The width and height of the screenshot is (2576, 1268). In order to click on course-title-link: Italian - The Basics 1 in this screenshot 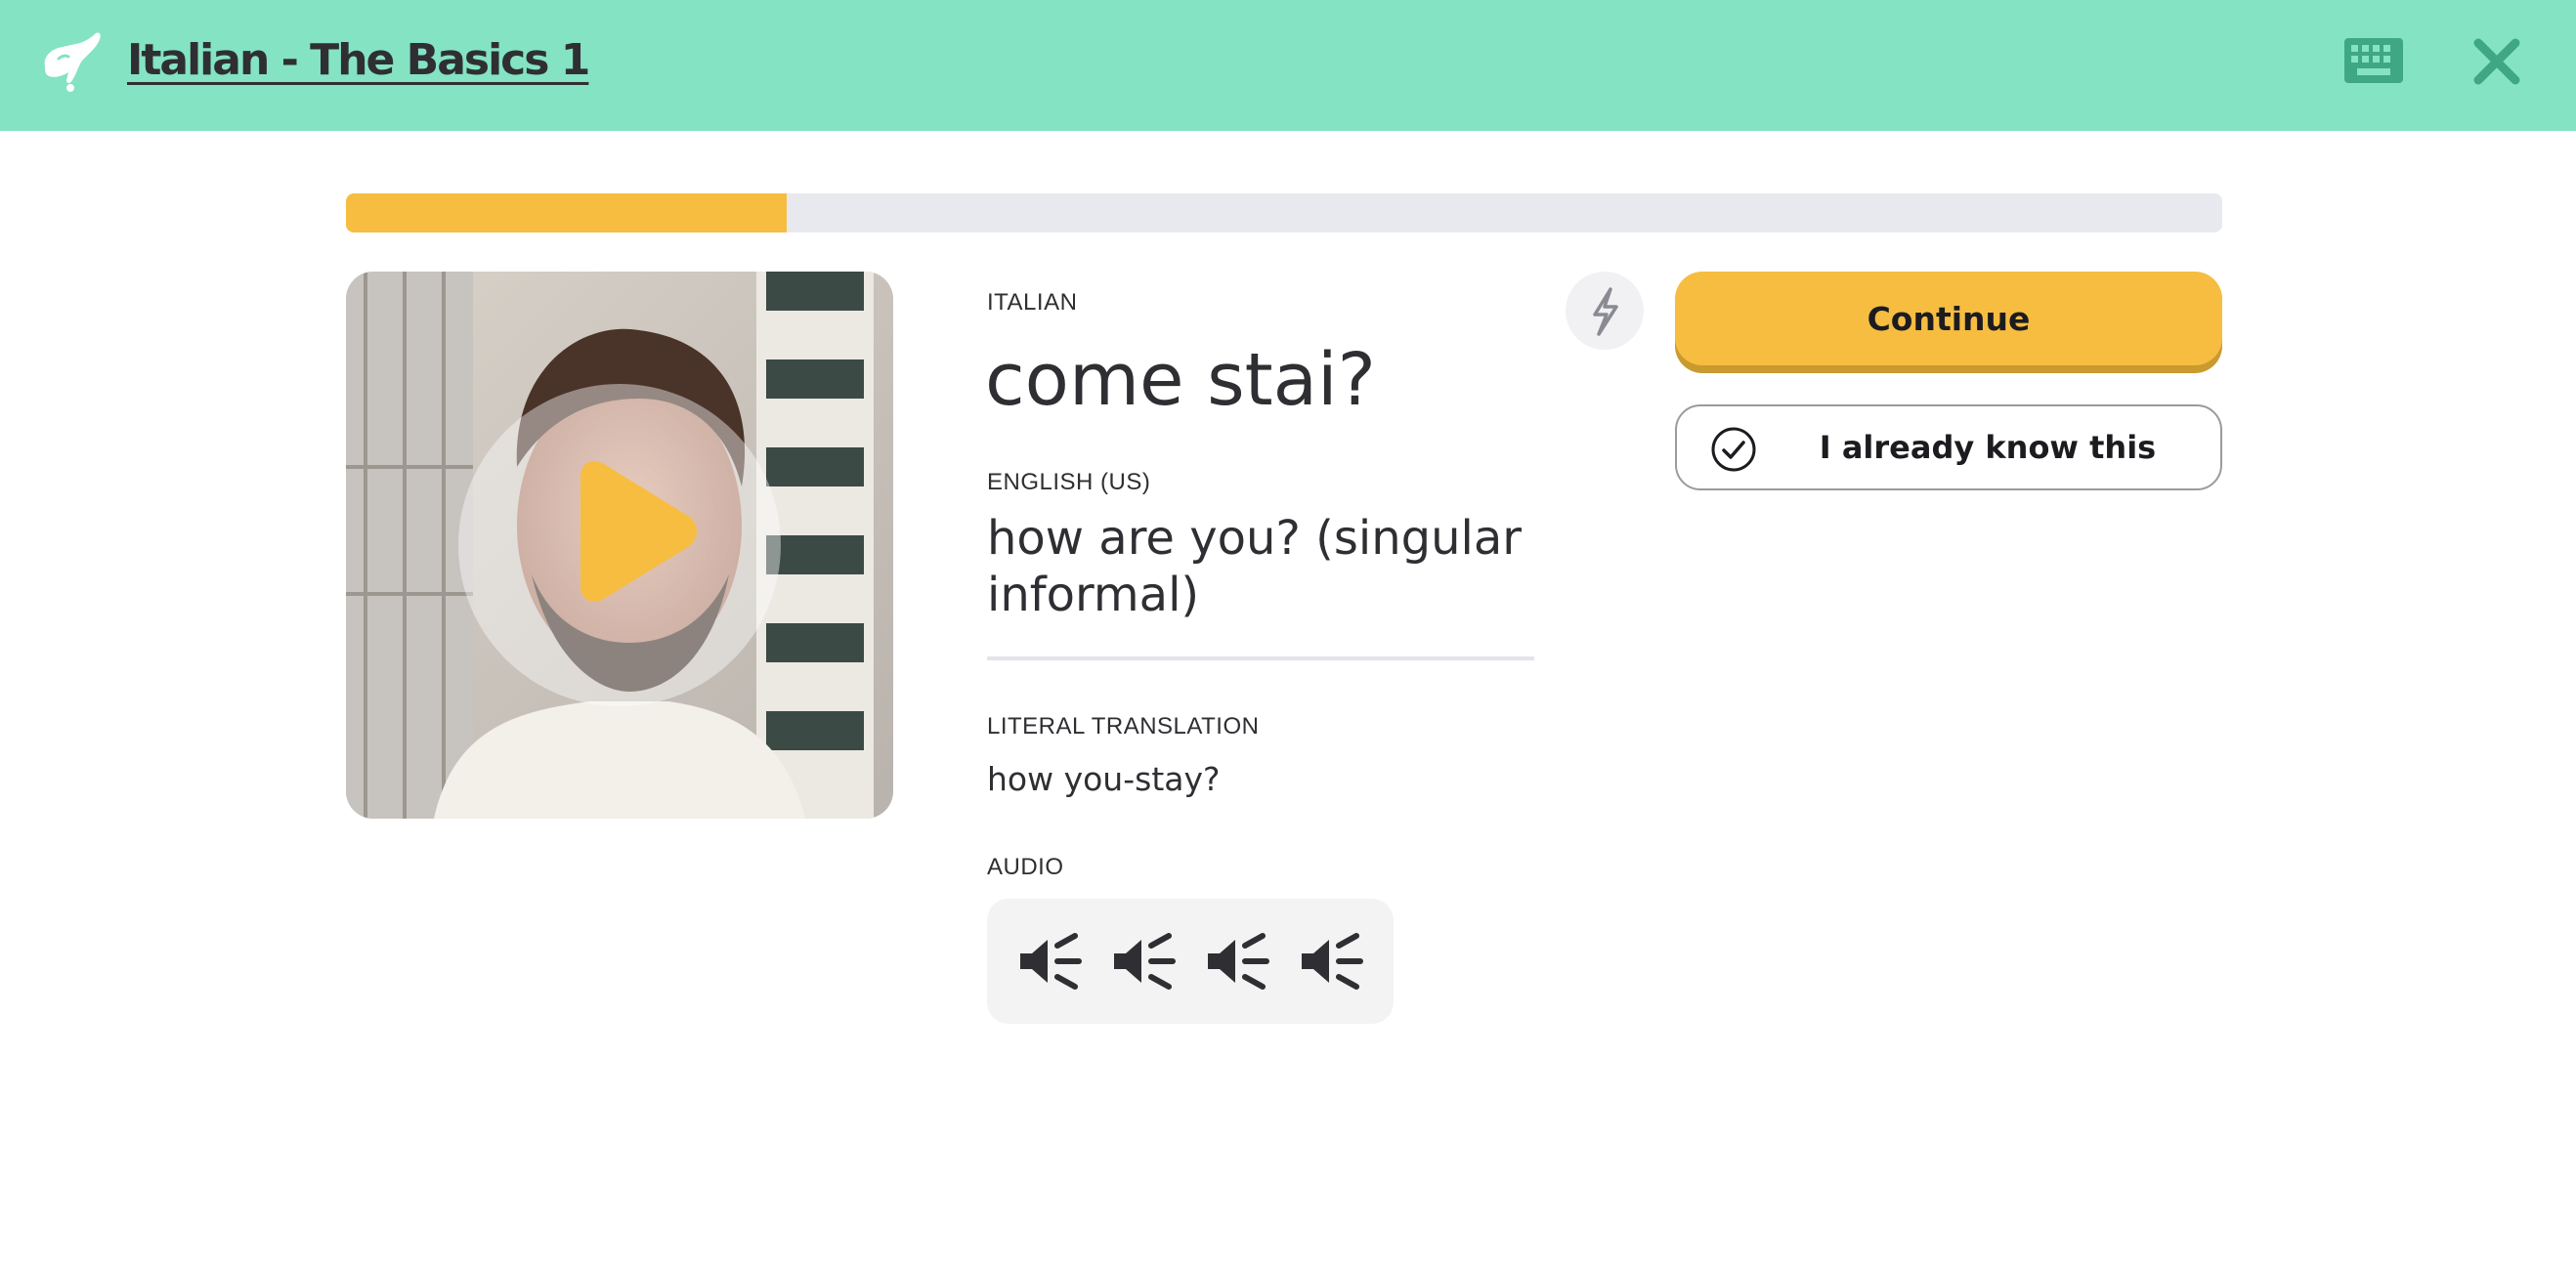, I will do `click(359, 60)`.